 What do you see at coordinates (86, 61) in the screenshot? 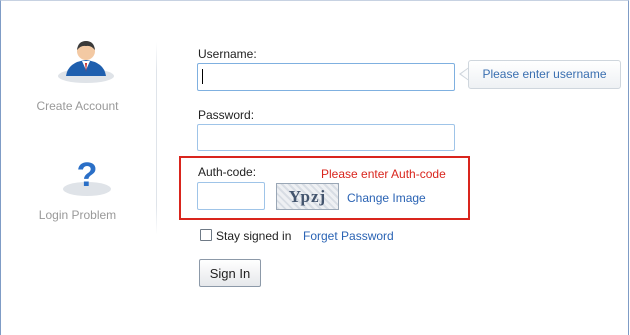
I see `user-avatar-icon` at bounding box center [86, 61].